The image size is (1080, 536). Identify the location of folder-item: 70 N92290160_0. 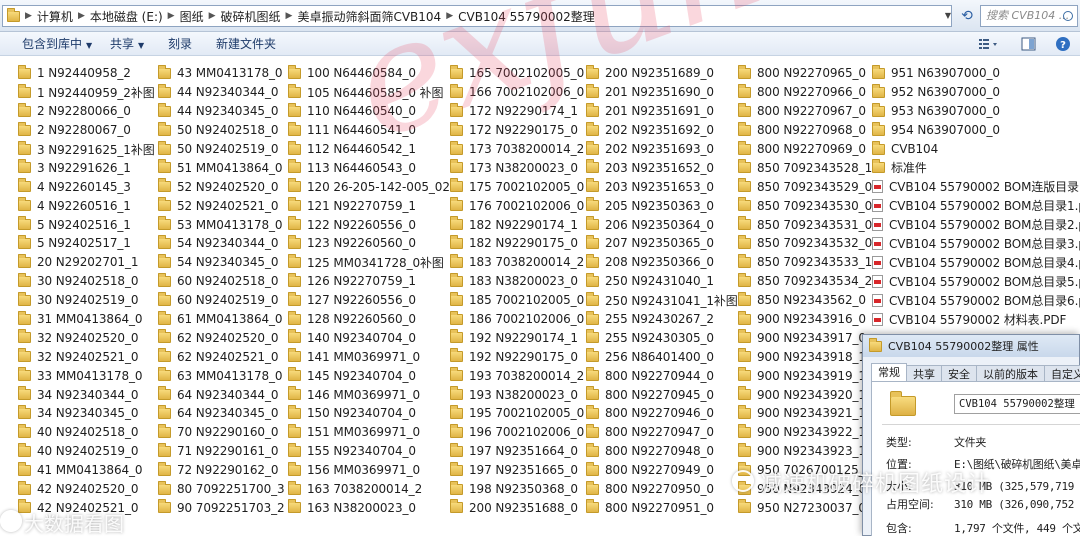
(221, 432).